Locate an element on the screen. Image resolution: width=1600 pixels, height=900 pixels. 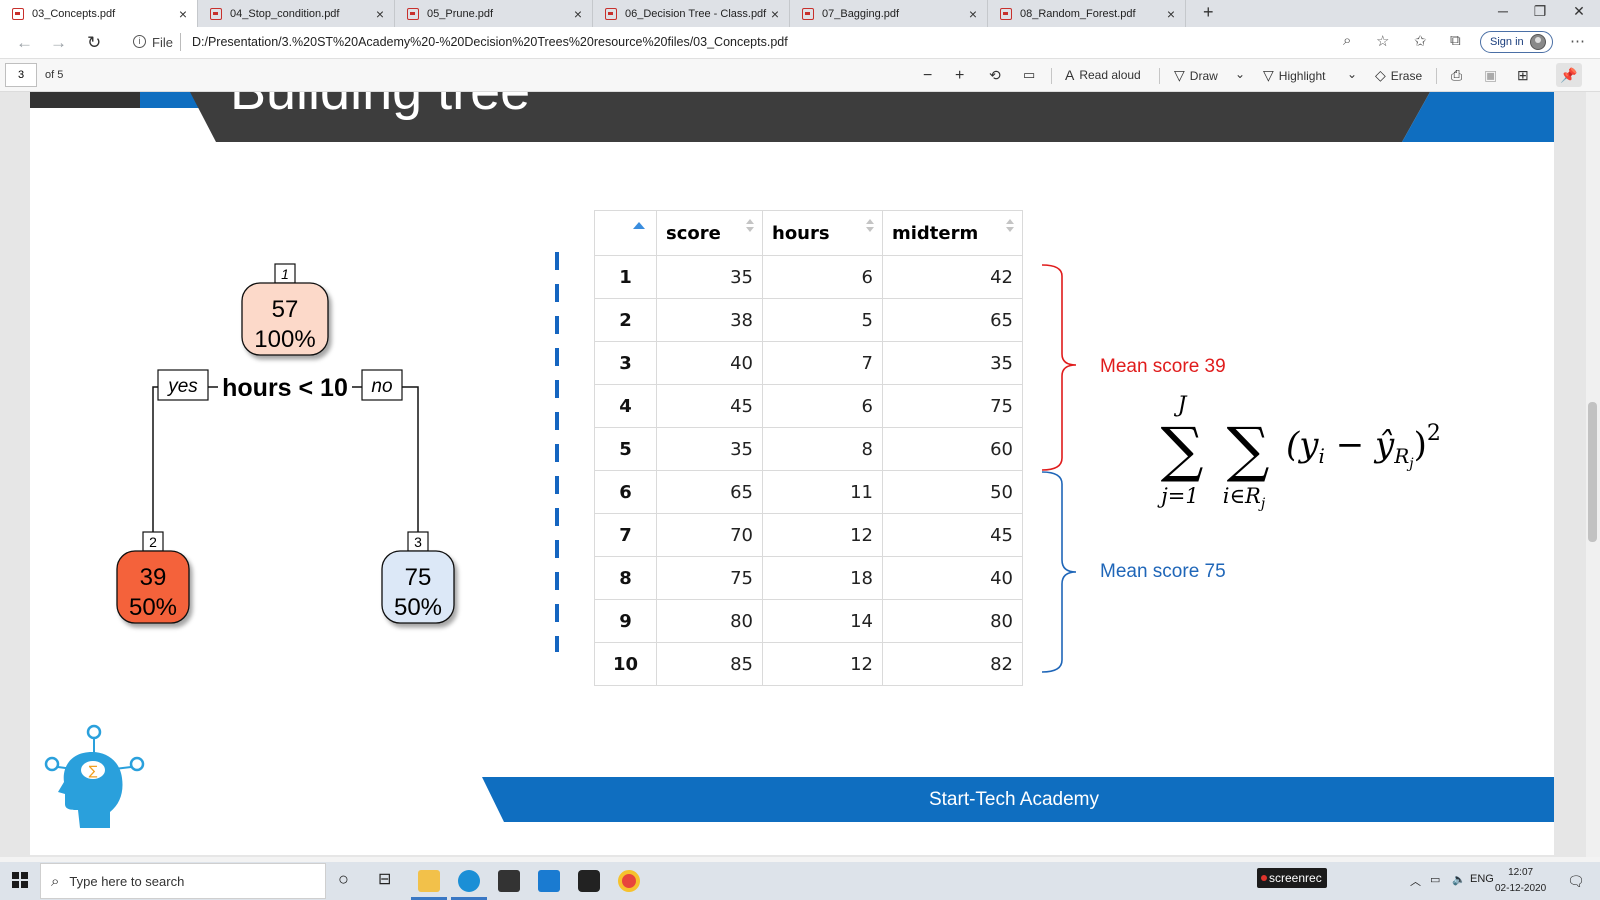
draw-button: ▽ Draw is located at coordinates (1196, 75).